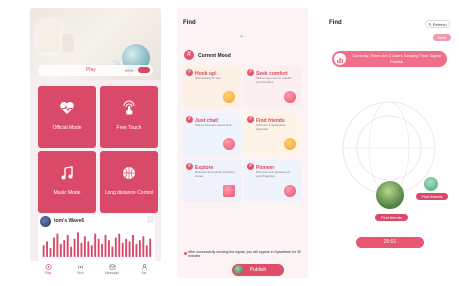  I want to click on user-icon, so click(144, 267).